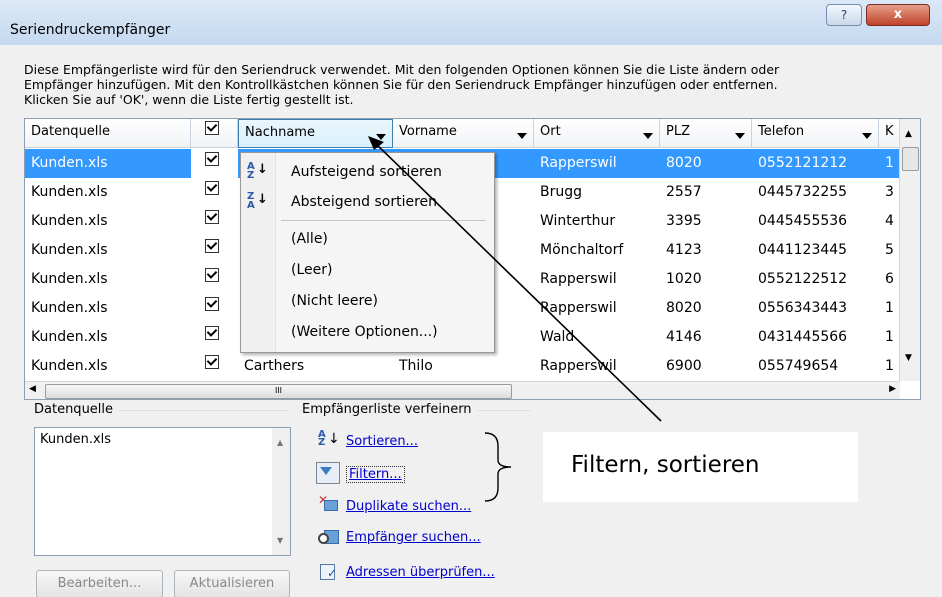 The height and width of the screenshot is (597, 942). Describe the element at coordinates (498, 467) in the screenshot. I see `annotation-curly-brace` at that location.